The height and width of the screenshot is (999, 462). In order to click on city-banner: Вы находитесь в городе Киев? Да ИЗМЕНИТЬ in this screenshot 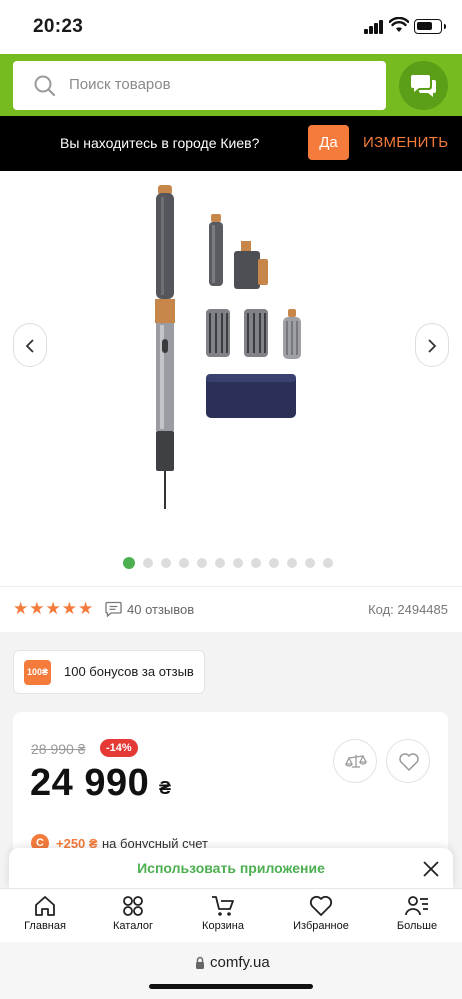, I will do `click(231, 143)`.